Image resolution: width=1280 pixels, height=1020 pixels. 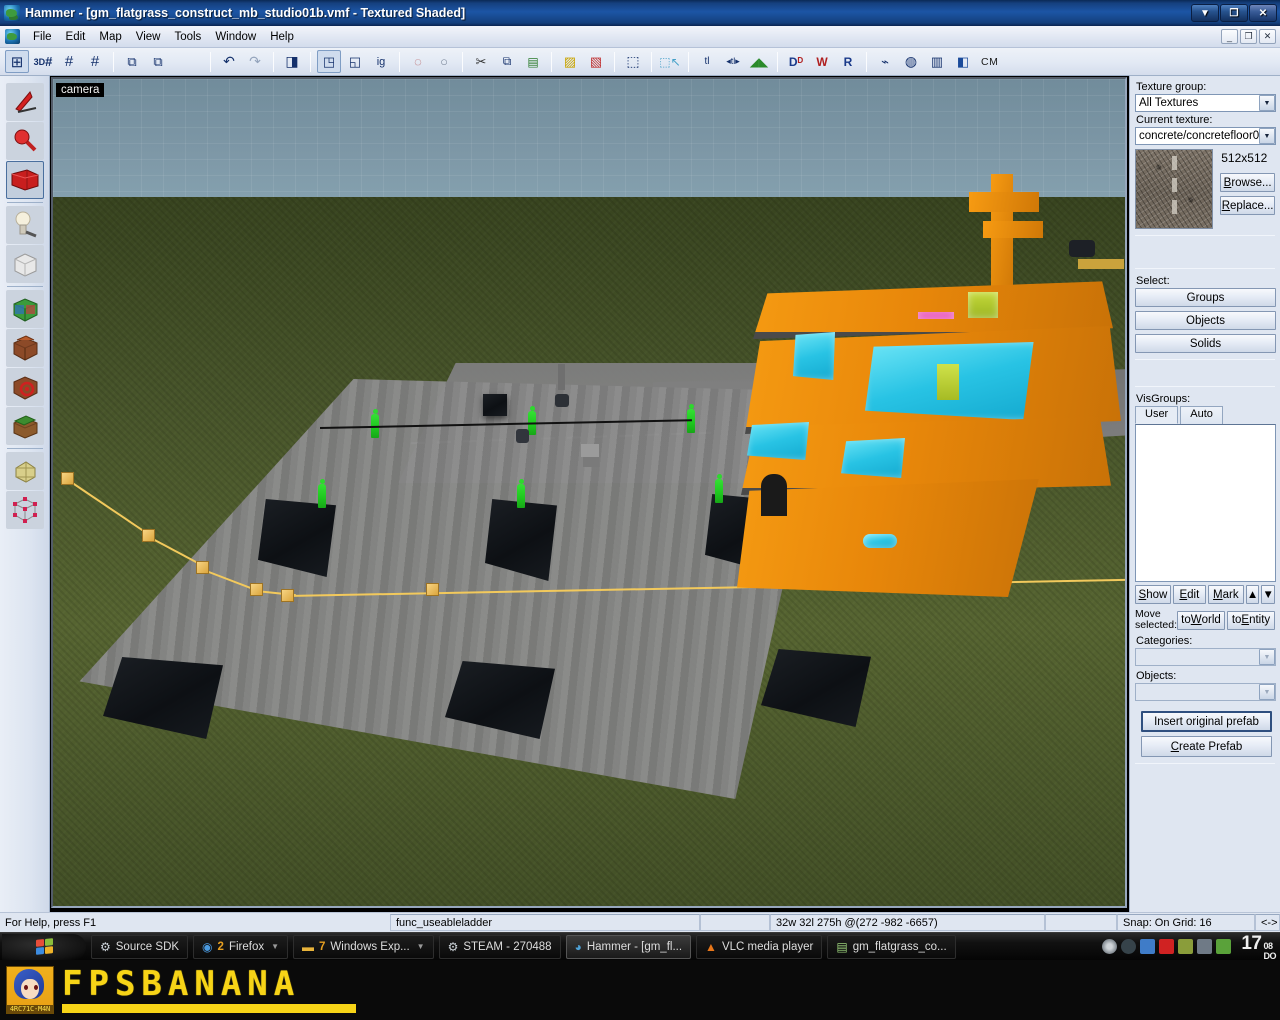 What do you see at coordinates (229, 61) in the screenshot?
I see `undo-icon: ↶` at bounding box center [229, 61].